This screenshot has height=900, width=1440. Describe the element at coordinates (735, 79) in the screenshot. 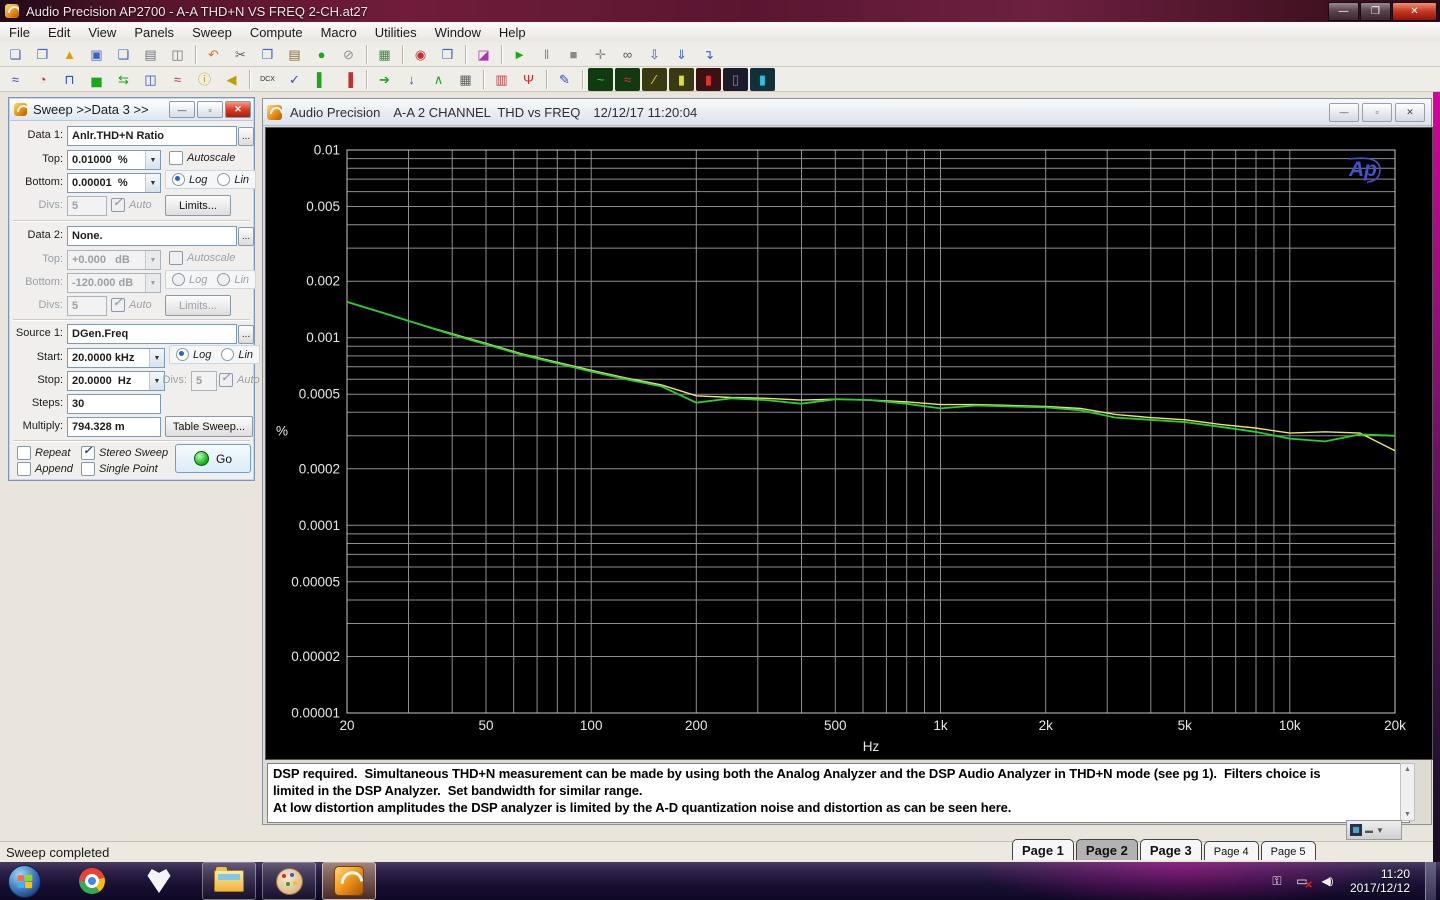

I see `page-thumb-6-button: ▯` at that location.